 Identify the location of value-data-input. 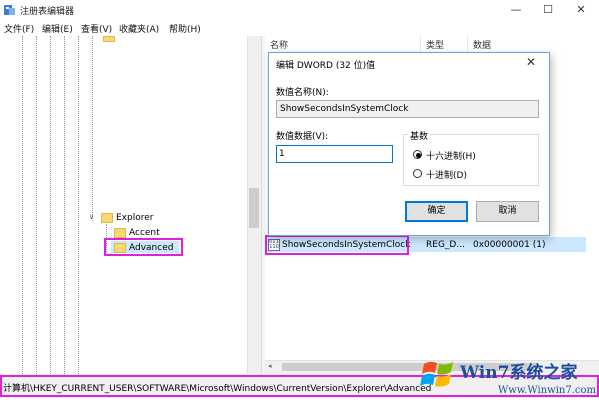
(334, 154).